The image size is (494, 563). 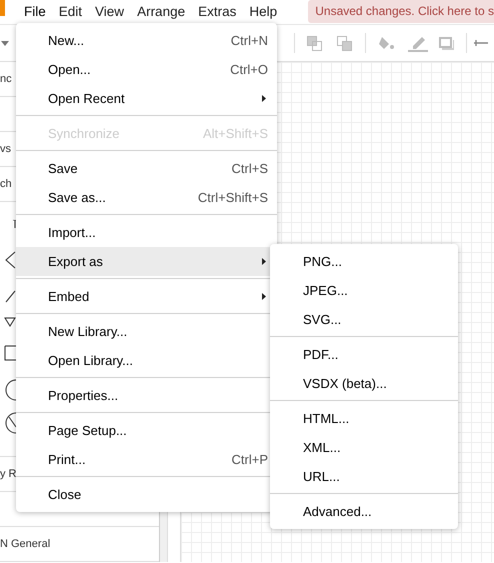 I want to click on caret-icon, so click(x=5, y=43).